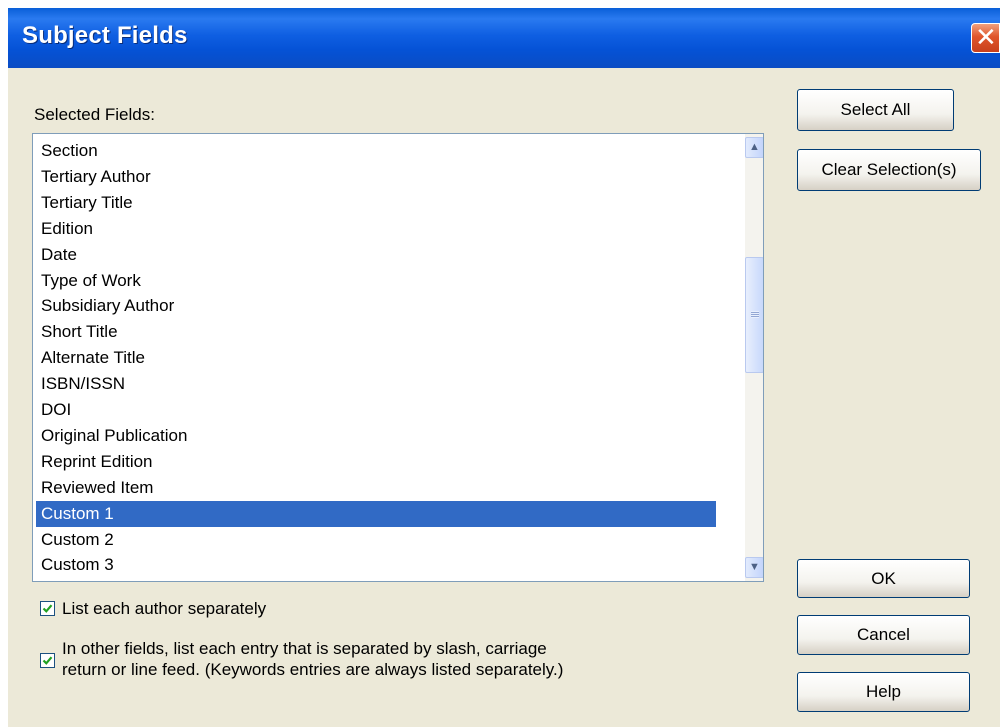  I want to click on list-item: Reviewed Item, so click(377, 488).